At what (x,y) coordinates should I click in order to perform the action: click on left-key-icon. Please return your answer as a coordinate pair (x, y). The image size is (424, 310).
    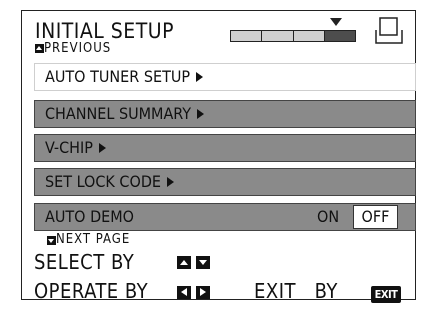
    Looking at the image, I should click on (184, 292).